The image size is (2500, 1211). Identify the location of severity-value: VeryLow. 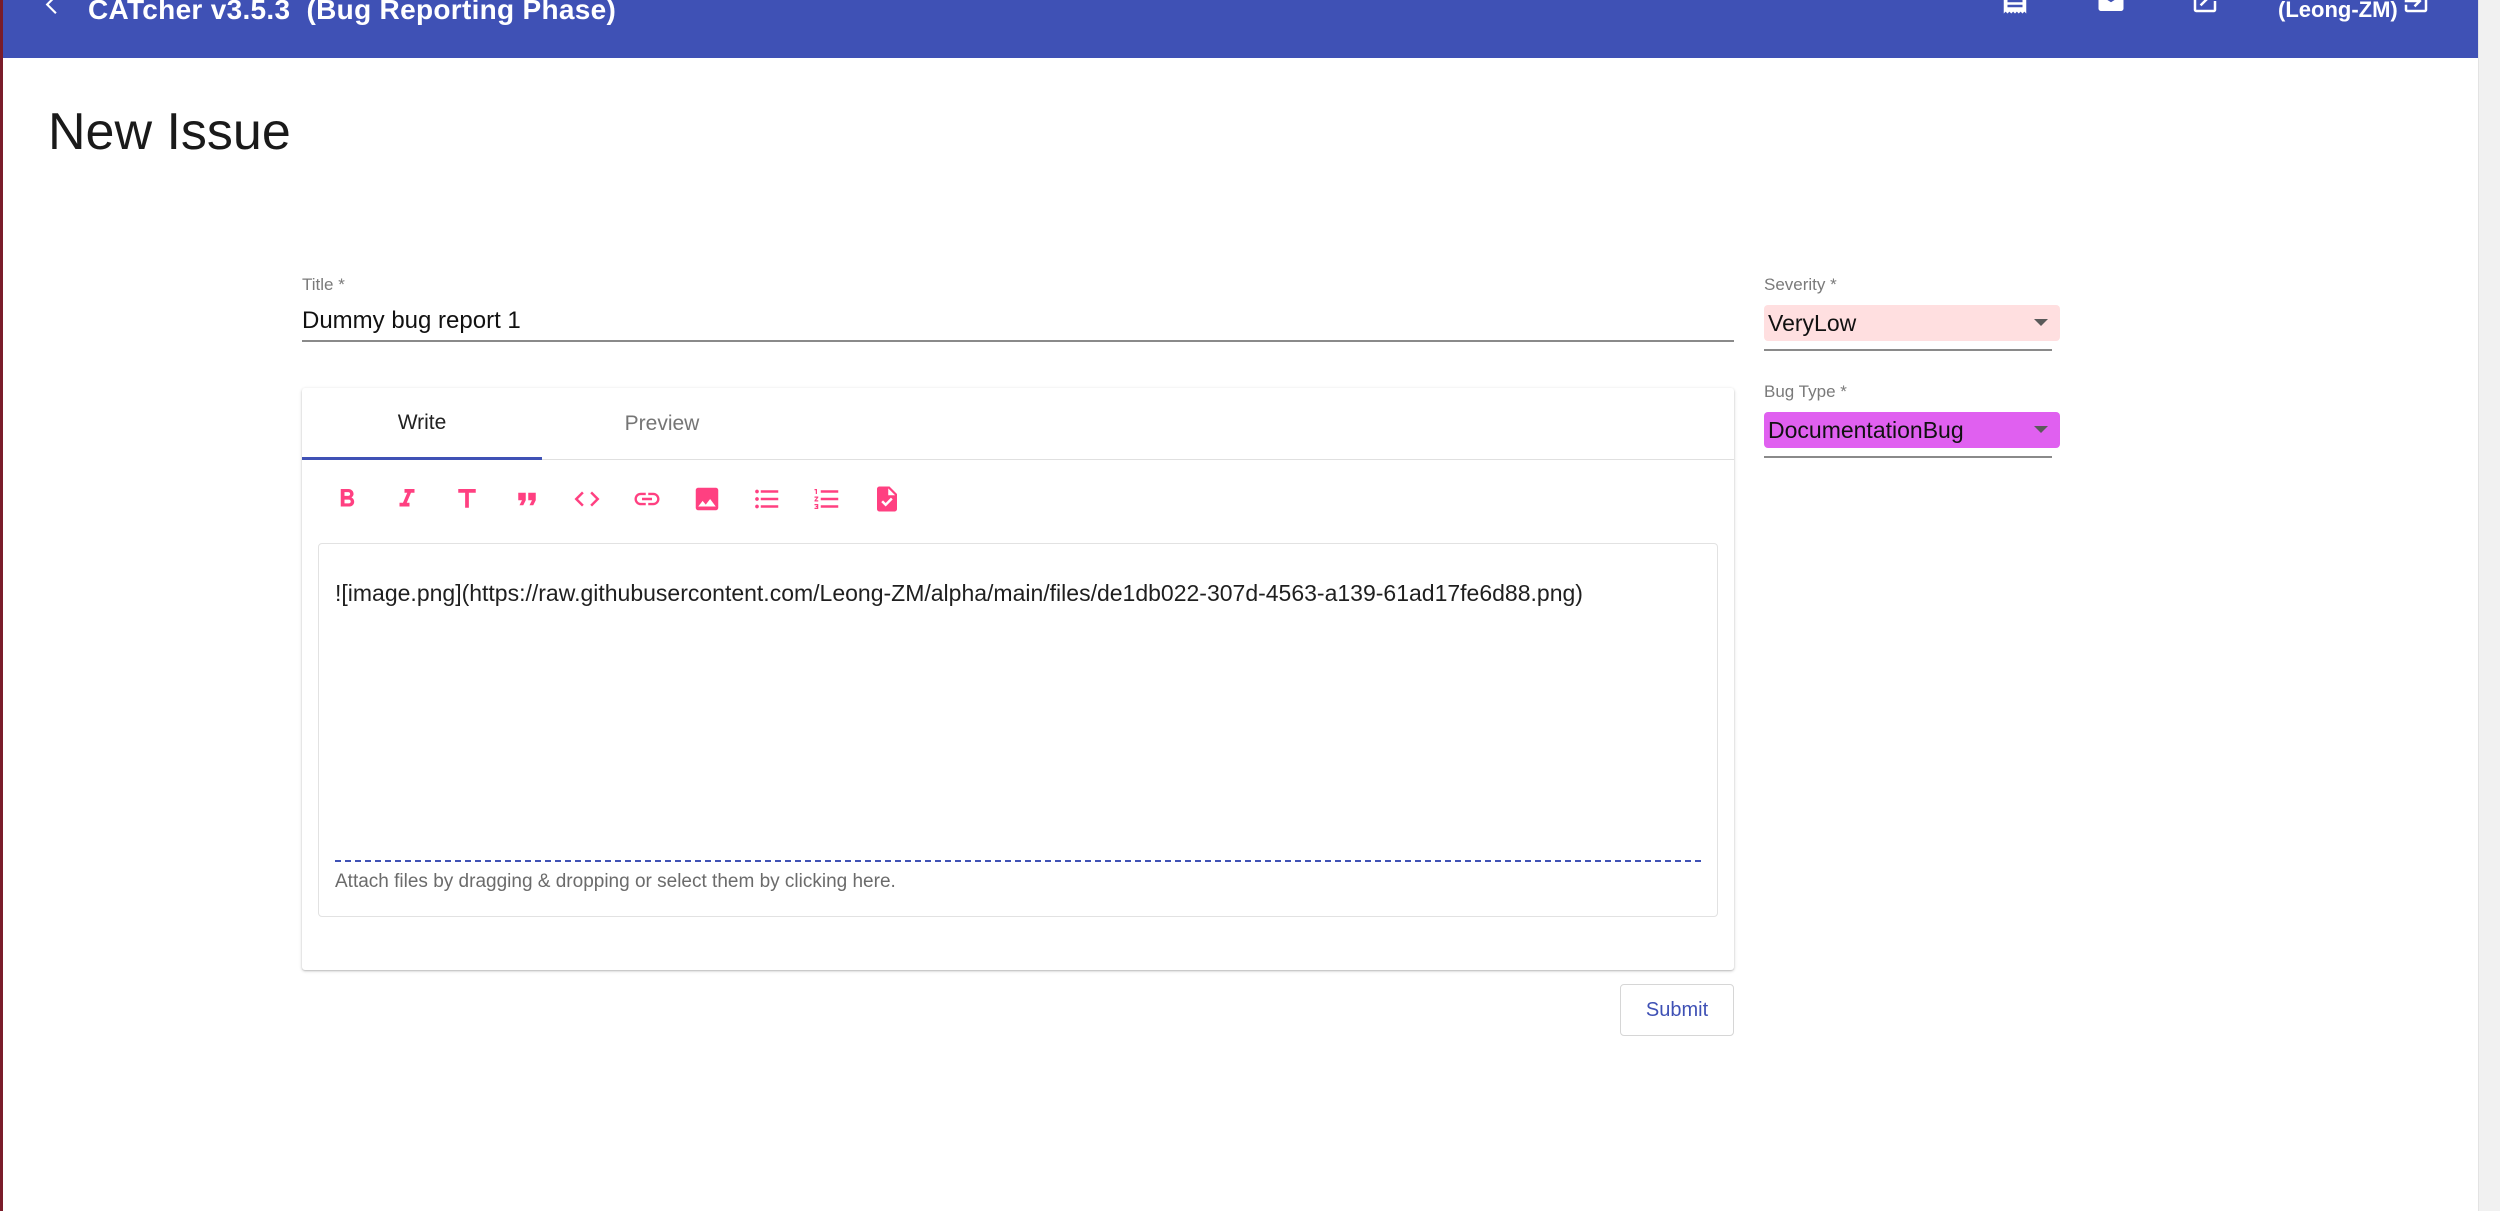
(1812, 322).